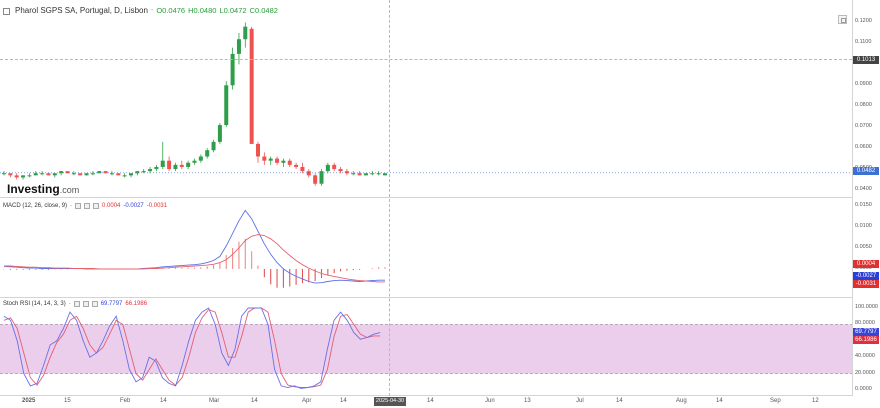 Image resolution: width=880 pixels, height=408 pixels. Describe the element at coordinates (254, 401) in the screenshot. I see `time-tick-5: 14` at that location.